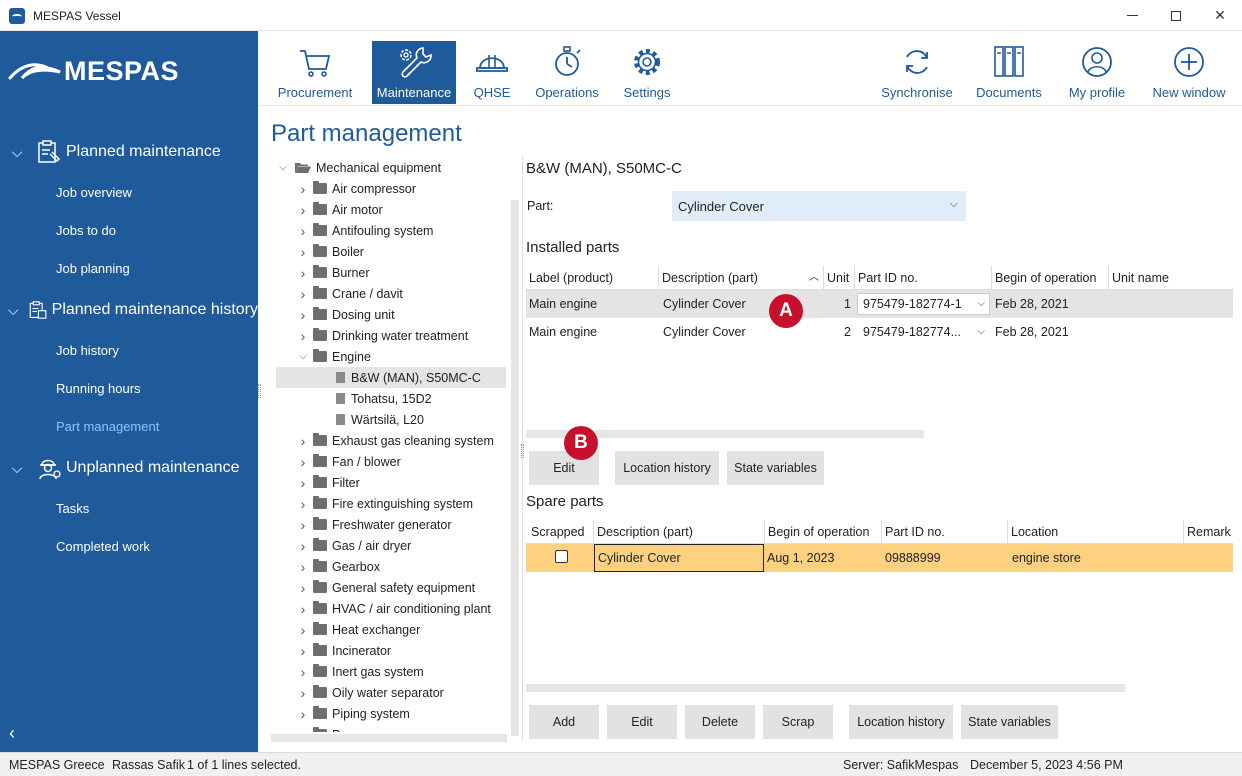 This screenshot has height=776, width=1242. I want to click on tree-item: B&W (MAN), S50MC-C, so click(391, 377).